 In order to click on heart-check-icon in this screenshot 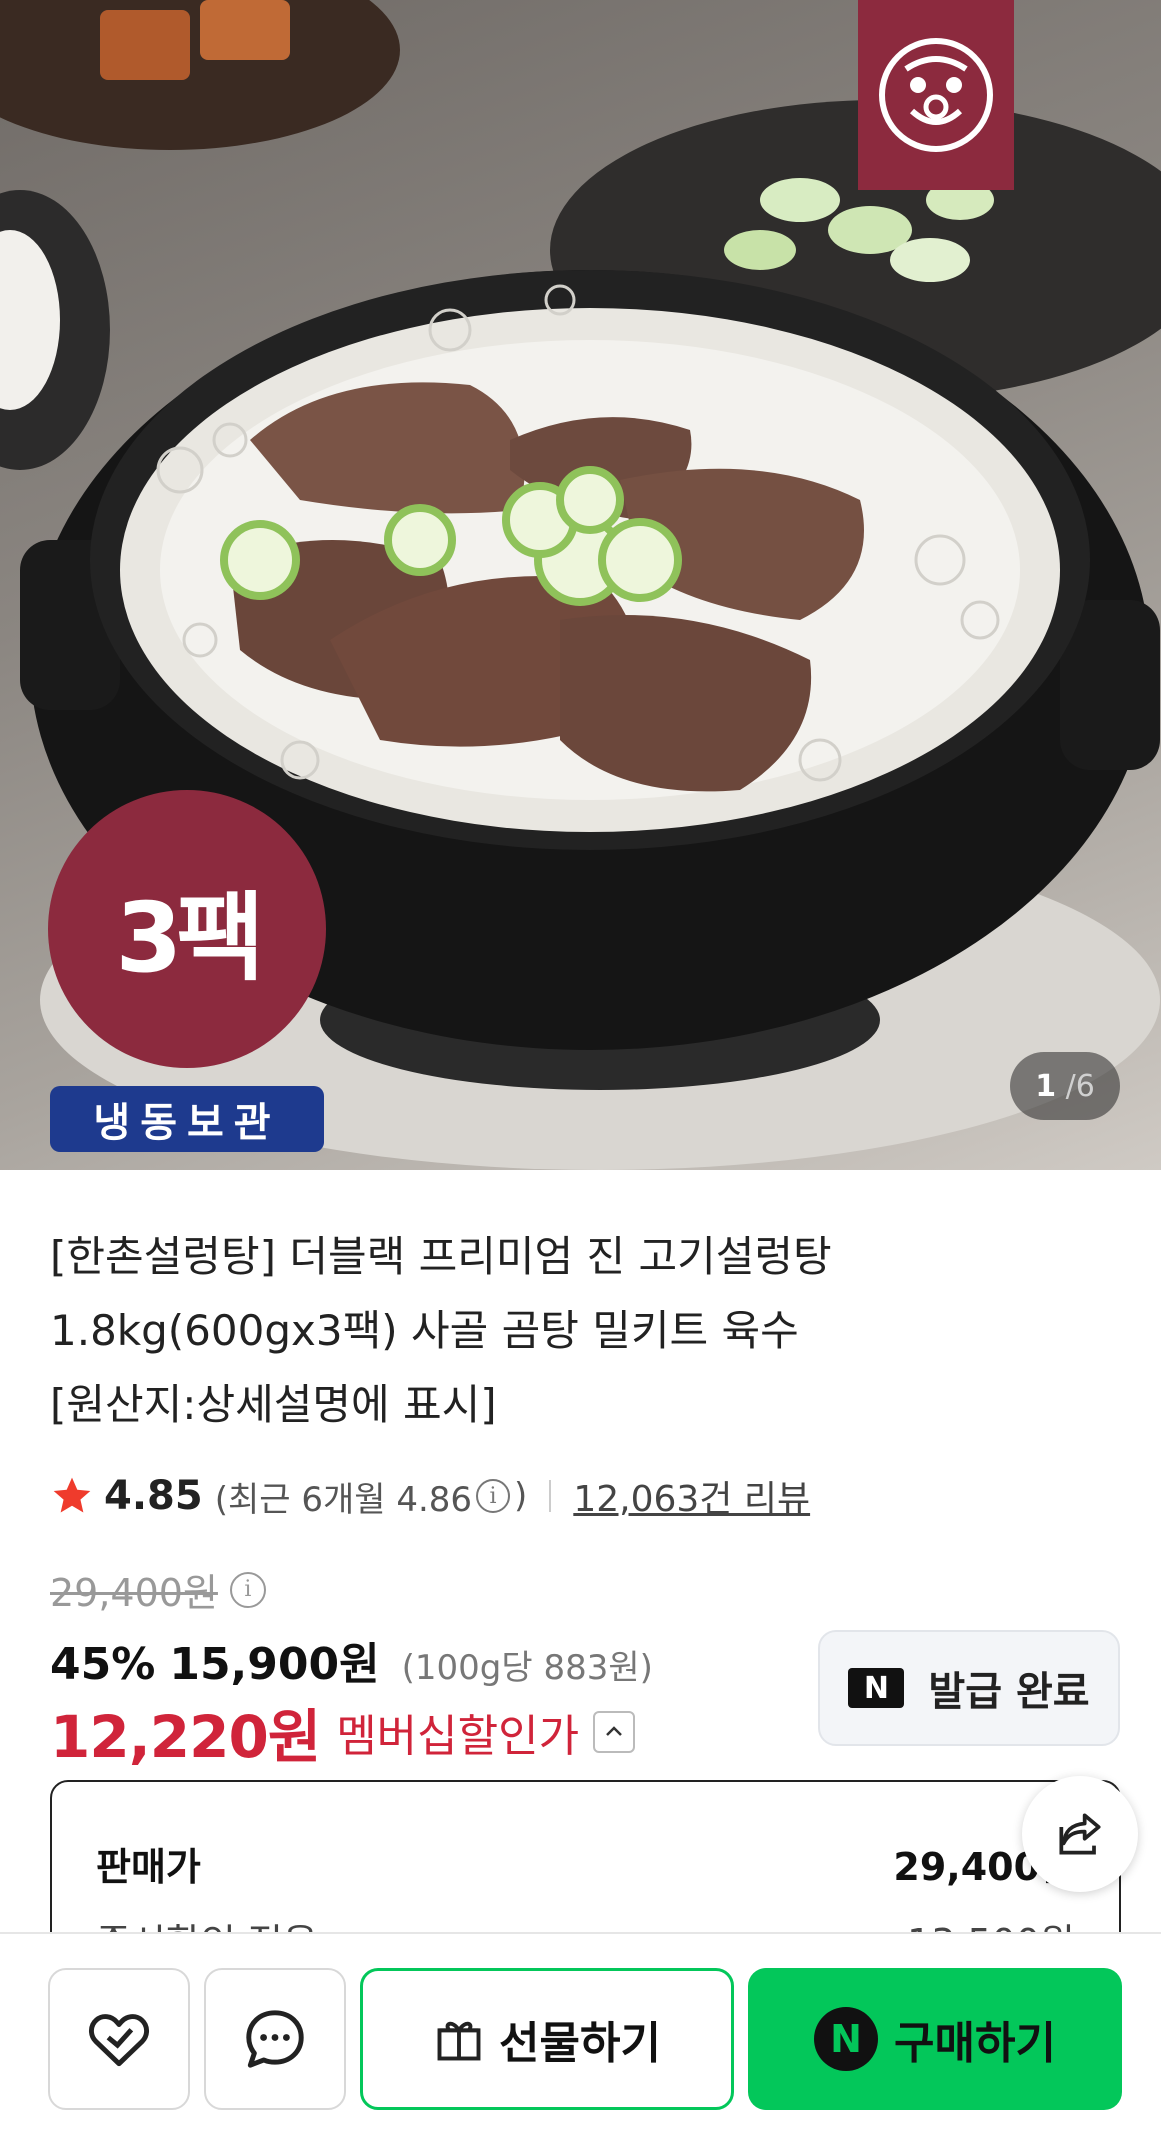, I will do `click(119, 2040)`.